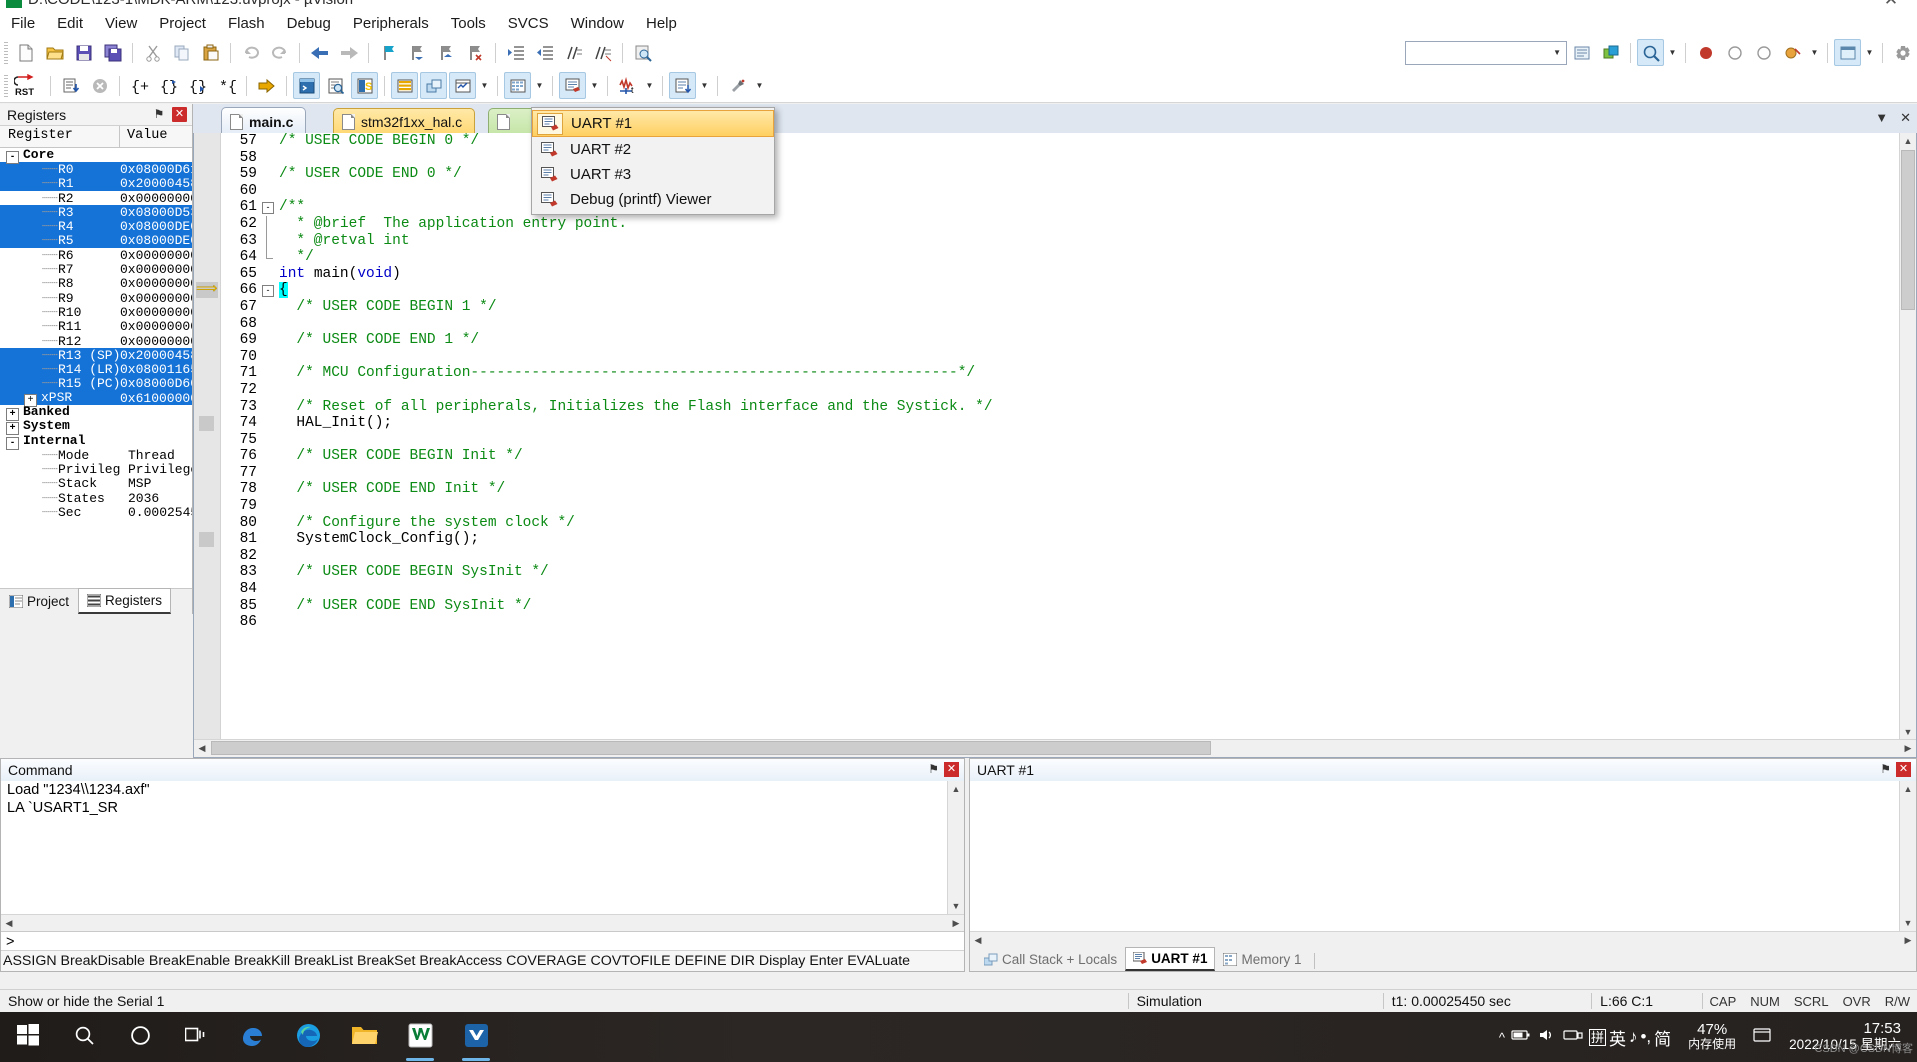  Describe the element at coordinates (25, 52) in the screenshot. I see `new-file-icon` at that location.